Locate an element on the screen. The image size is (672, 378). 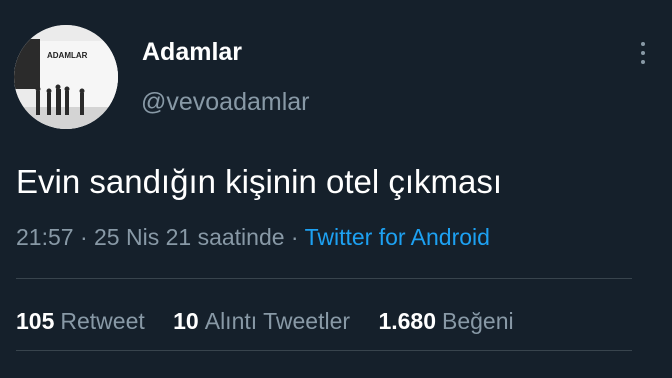
quote-tweet-label: Alıntı Tweetler is located at coordinates (277, 321).